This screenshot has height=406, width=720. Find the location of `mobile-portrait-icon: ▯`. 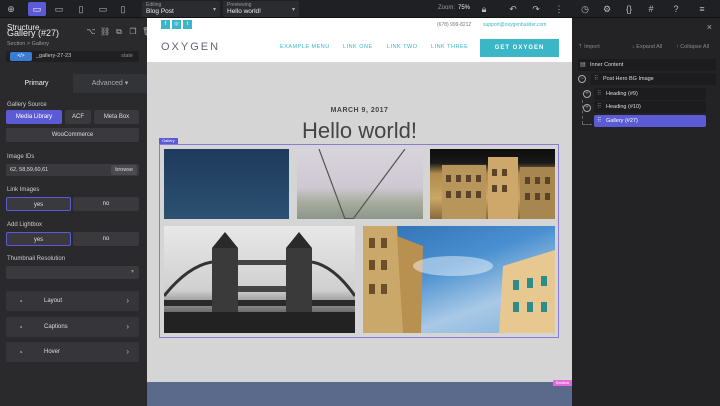

mobile-portrait-icon: ▯ is located at coordinates (123, 9).